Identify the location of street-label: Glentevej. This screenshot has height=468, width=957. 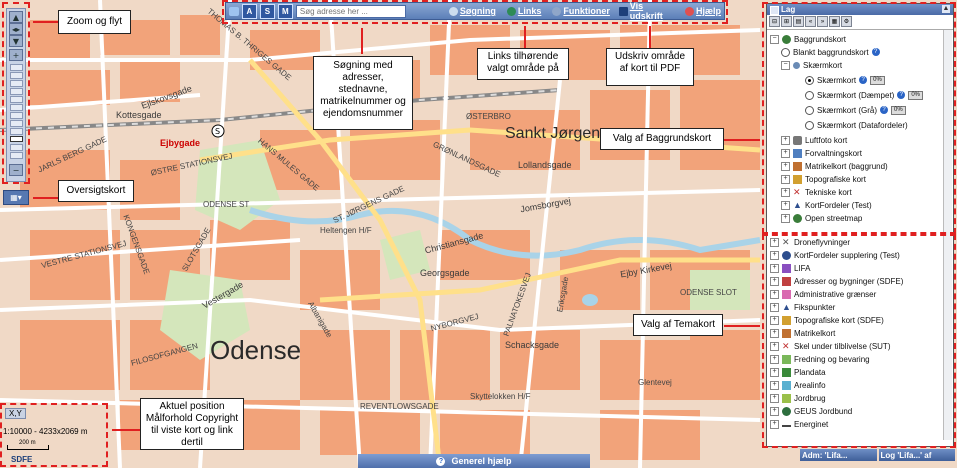
(655, 382).